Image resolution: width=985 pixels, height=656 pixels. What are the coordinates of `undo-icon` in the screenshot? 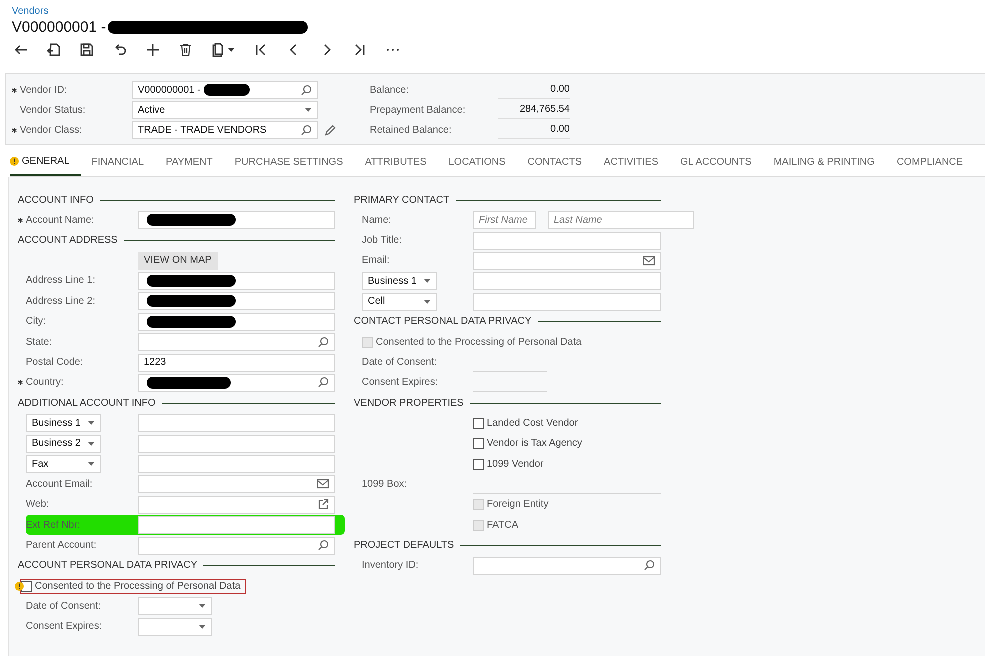 It's located at (120, 50).